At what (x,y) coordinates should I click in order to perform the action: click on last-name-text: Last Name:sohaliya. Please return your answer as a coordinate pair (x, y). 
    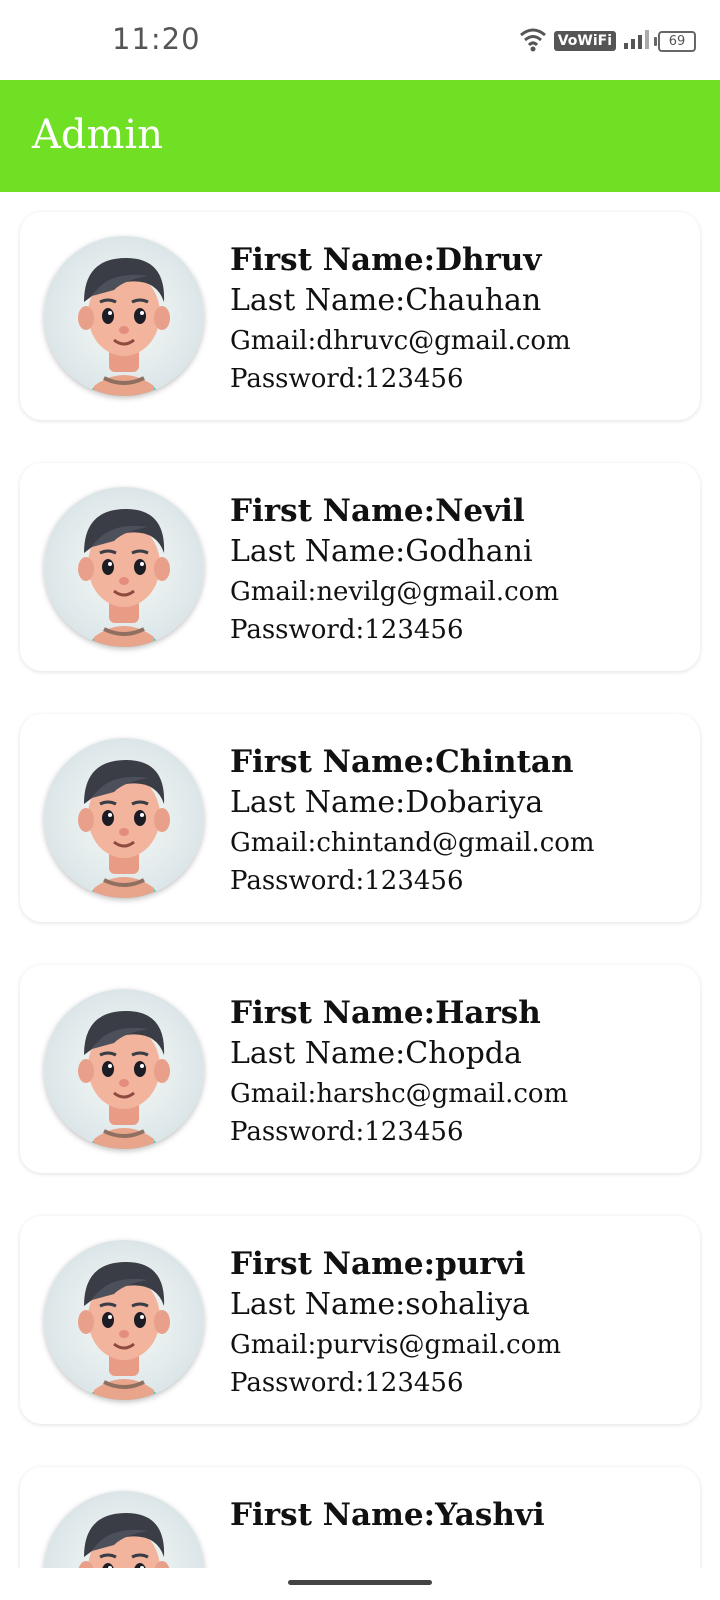
    Looking at the image, I should click on (380, 1304).